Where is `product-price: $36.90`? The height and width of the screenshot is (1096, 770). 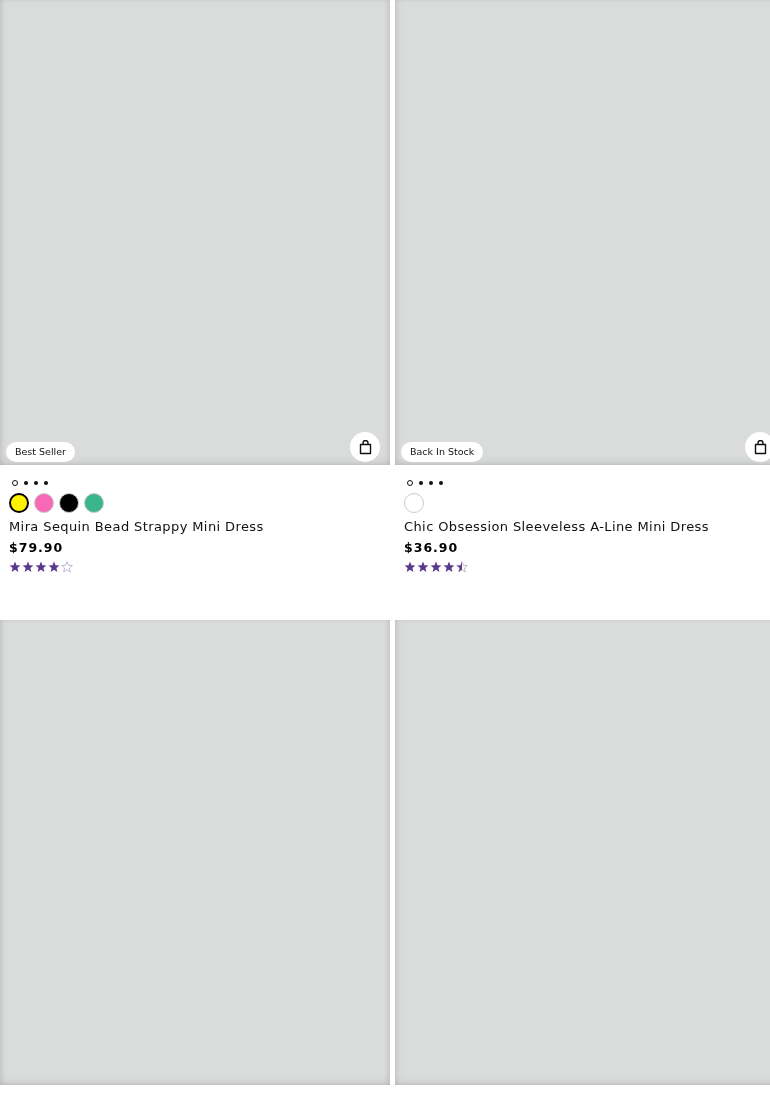 product-price: $36.90 is located at coordinates (432, 547).